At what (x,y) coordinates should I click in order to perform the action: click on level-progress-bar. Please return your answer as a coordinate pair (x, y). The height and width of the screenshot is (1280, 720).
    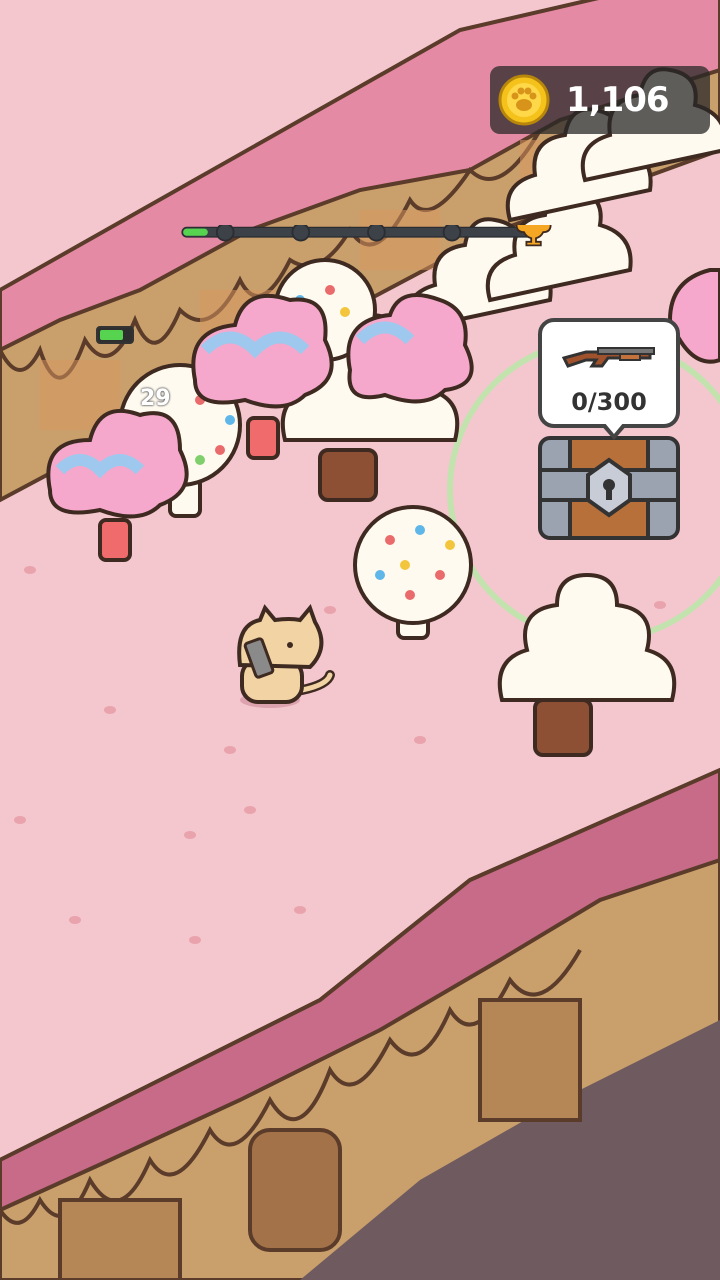
    Looking at the image, I should click on (366, 236).